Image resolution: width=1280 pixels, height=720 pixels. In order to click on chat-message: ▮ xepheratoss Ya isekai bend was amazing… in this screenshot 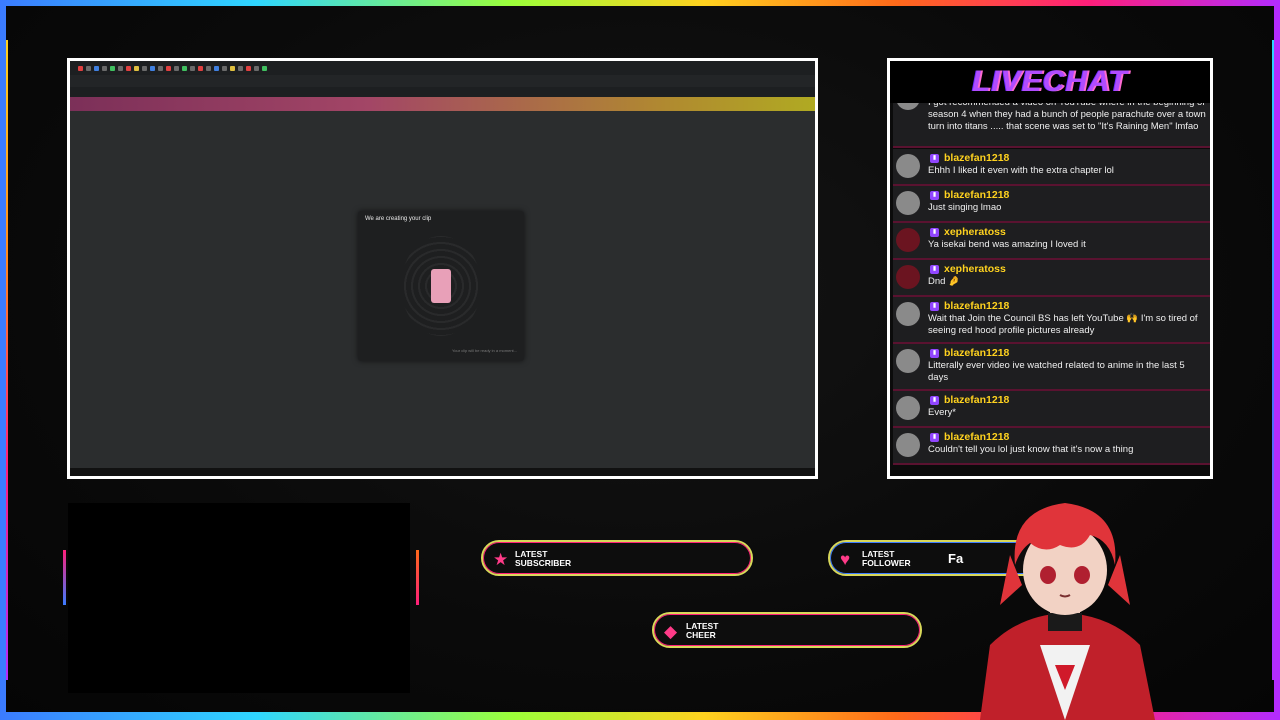, I will do `click(1051, 241)`.